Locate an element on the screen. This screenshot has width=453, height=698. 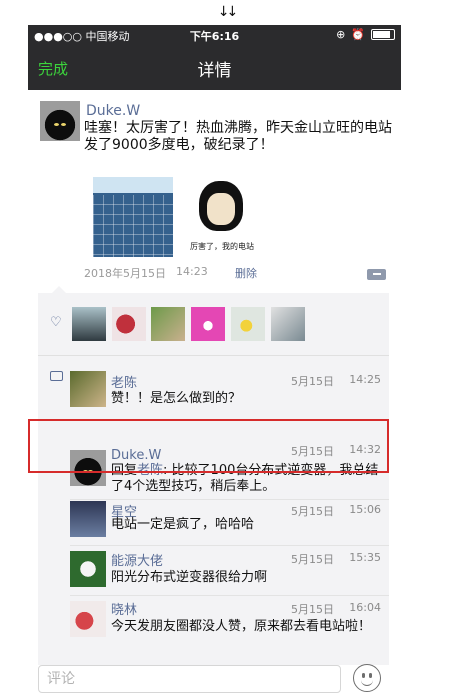
likes-row: ♡ is located at coordinates (213, 324).